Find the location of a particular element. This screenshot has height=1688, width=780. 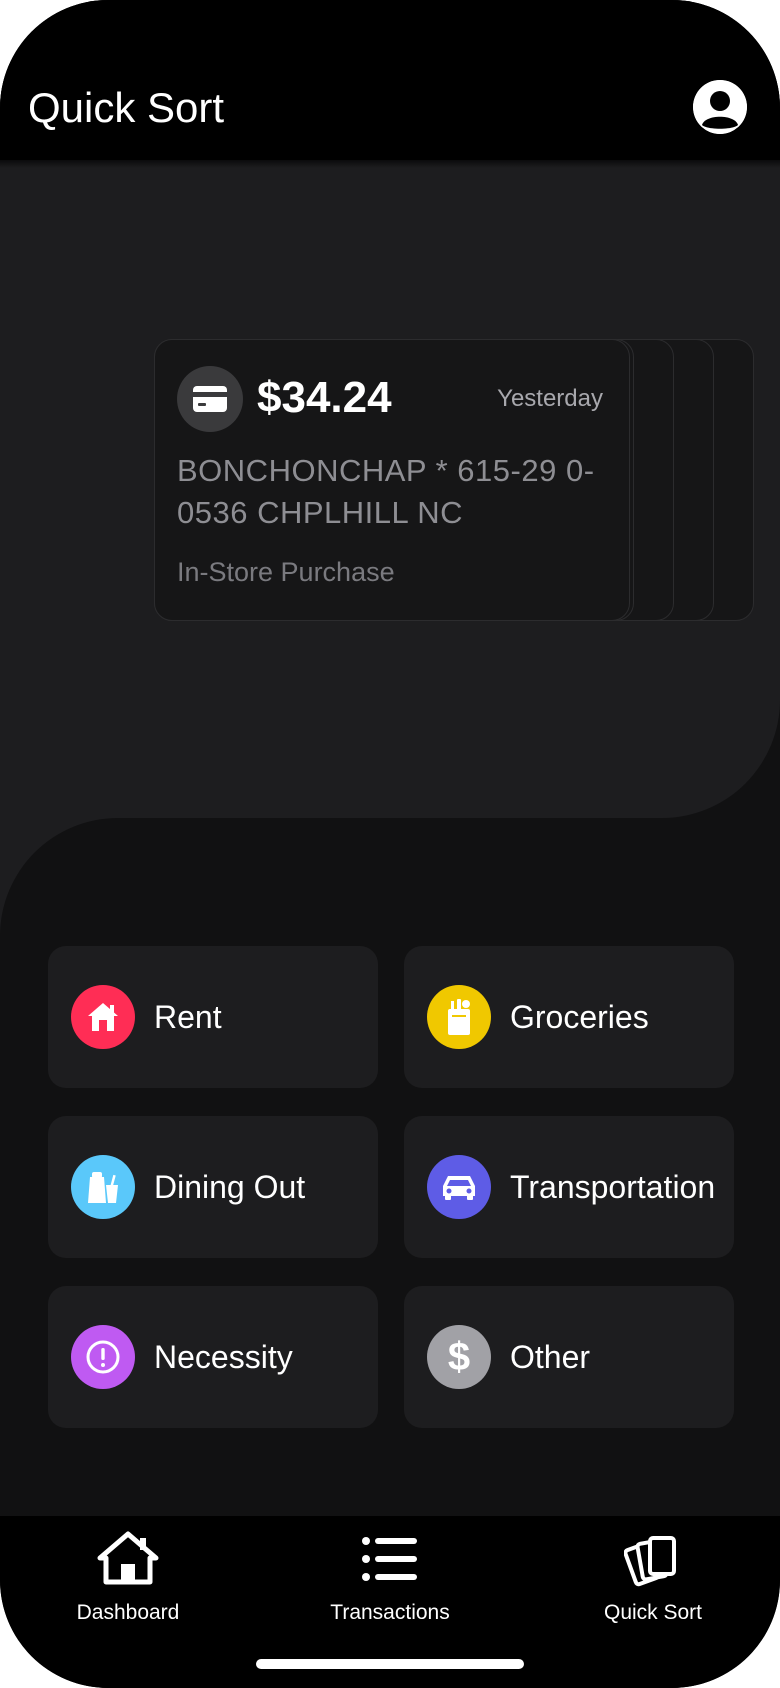

category-transportation-button: Transportation is located at coordinates (569, 1187).